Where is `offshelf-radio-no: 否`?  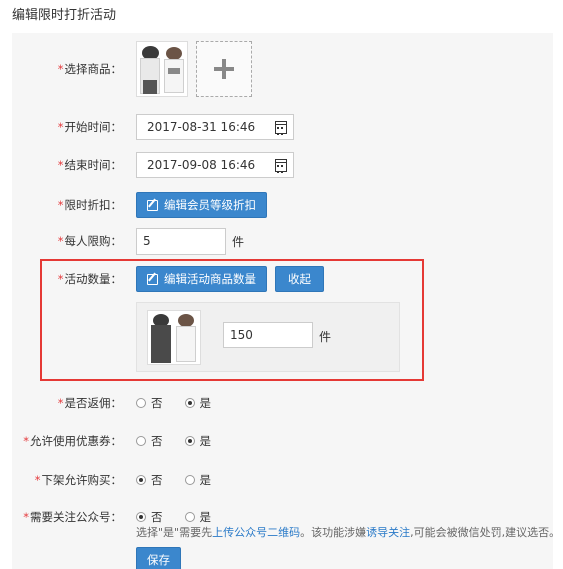 offshelf-radio-no: 否 is located at coordinates (149, 480).